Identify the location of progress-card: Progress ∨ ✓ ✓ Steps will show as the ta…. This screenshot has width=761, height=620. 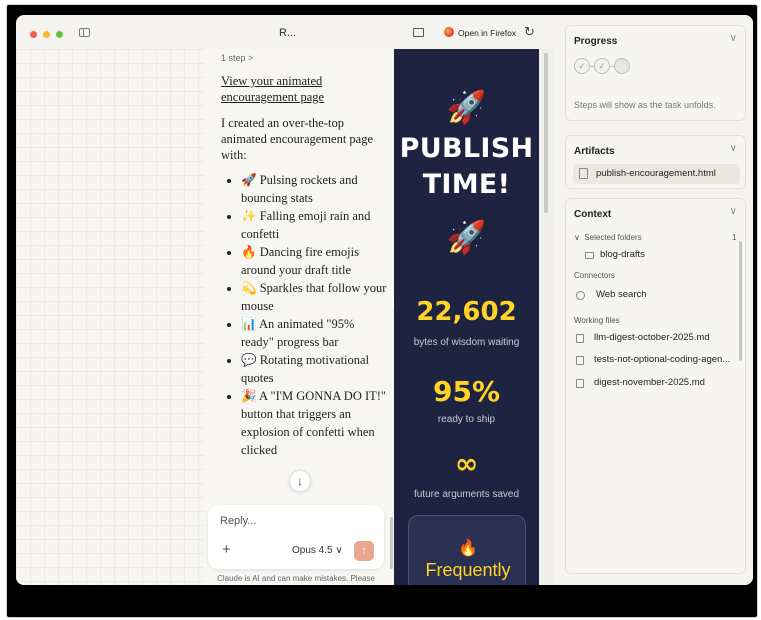
(655, 73).